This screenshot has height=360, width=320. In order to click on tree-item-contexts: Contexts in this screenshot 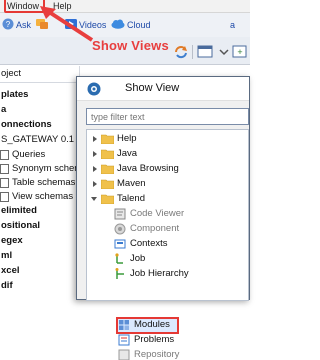, I will do `click(167, 244)`.